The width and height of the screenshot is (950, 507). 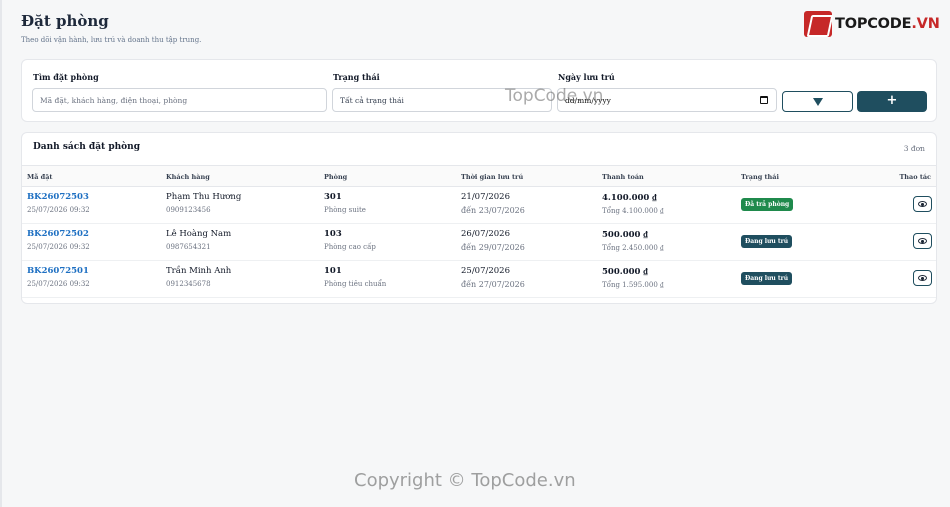 What do you see at coordinates (633, 211) in the screenshot?
I see `amount-total: Tổng 4.100.000 ₫` at bounding box center [633, 211].